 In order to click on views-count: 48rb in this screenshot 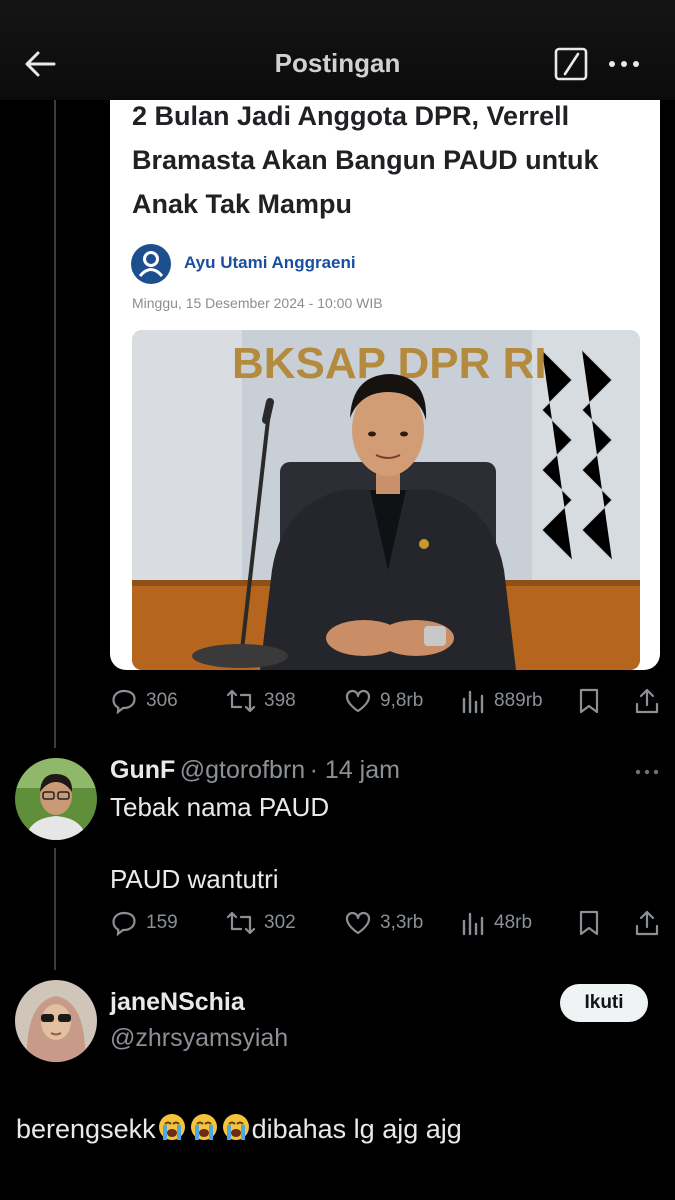, I will do `click(513, 922)`.